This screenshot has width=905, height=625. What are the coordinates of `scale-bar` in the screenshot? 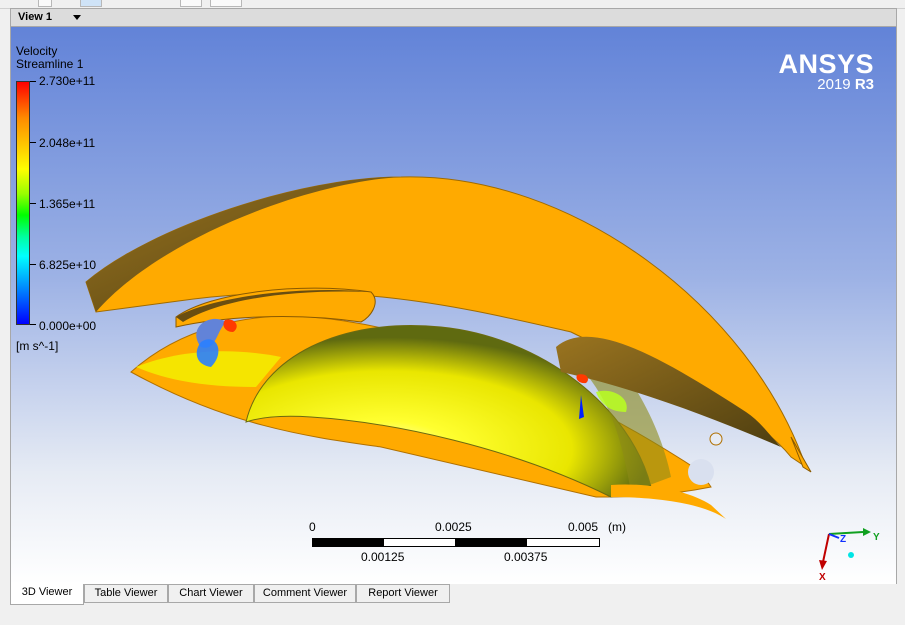 It's located at (456, 542).